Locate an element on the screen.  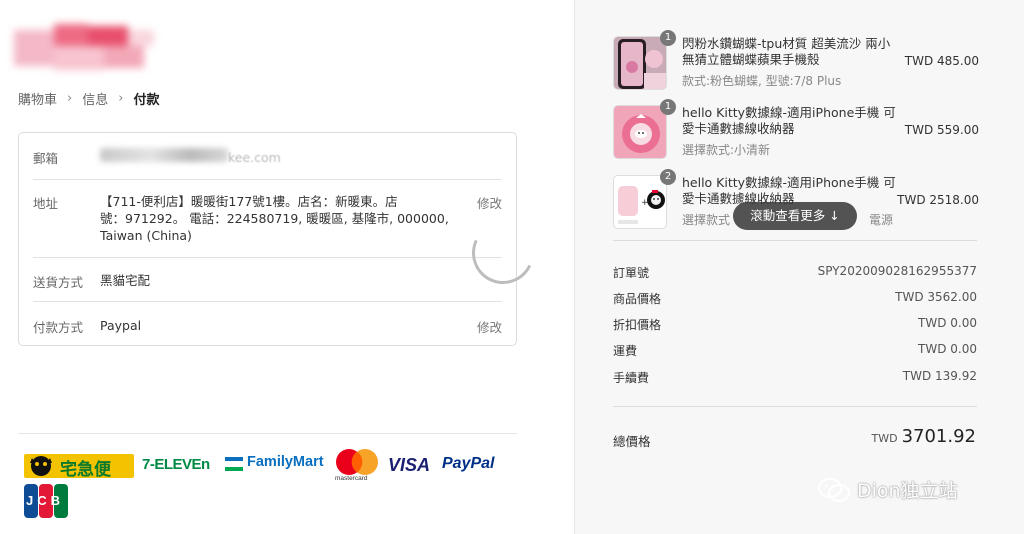
payment-label: 付款方式 is located at coordinates (58, 327).